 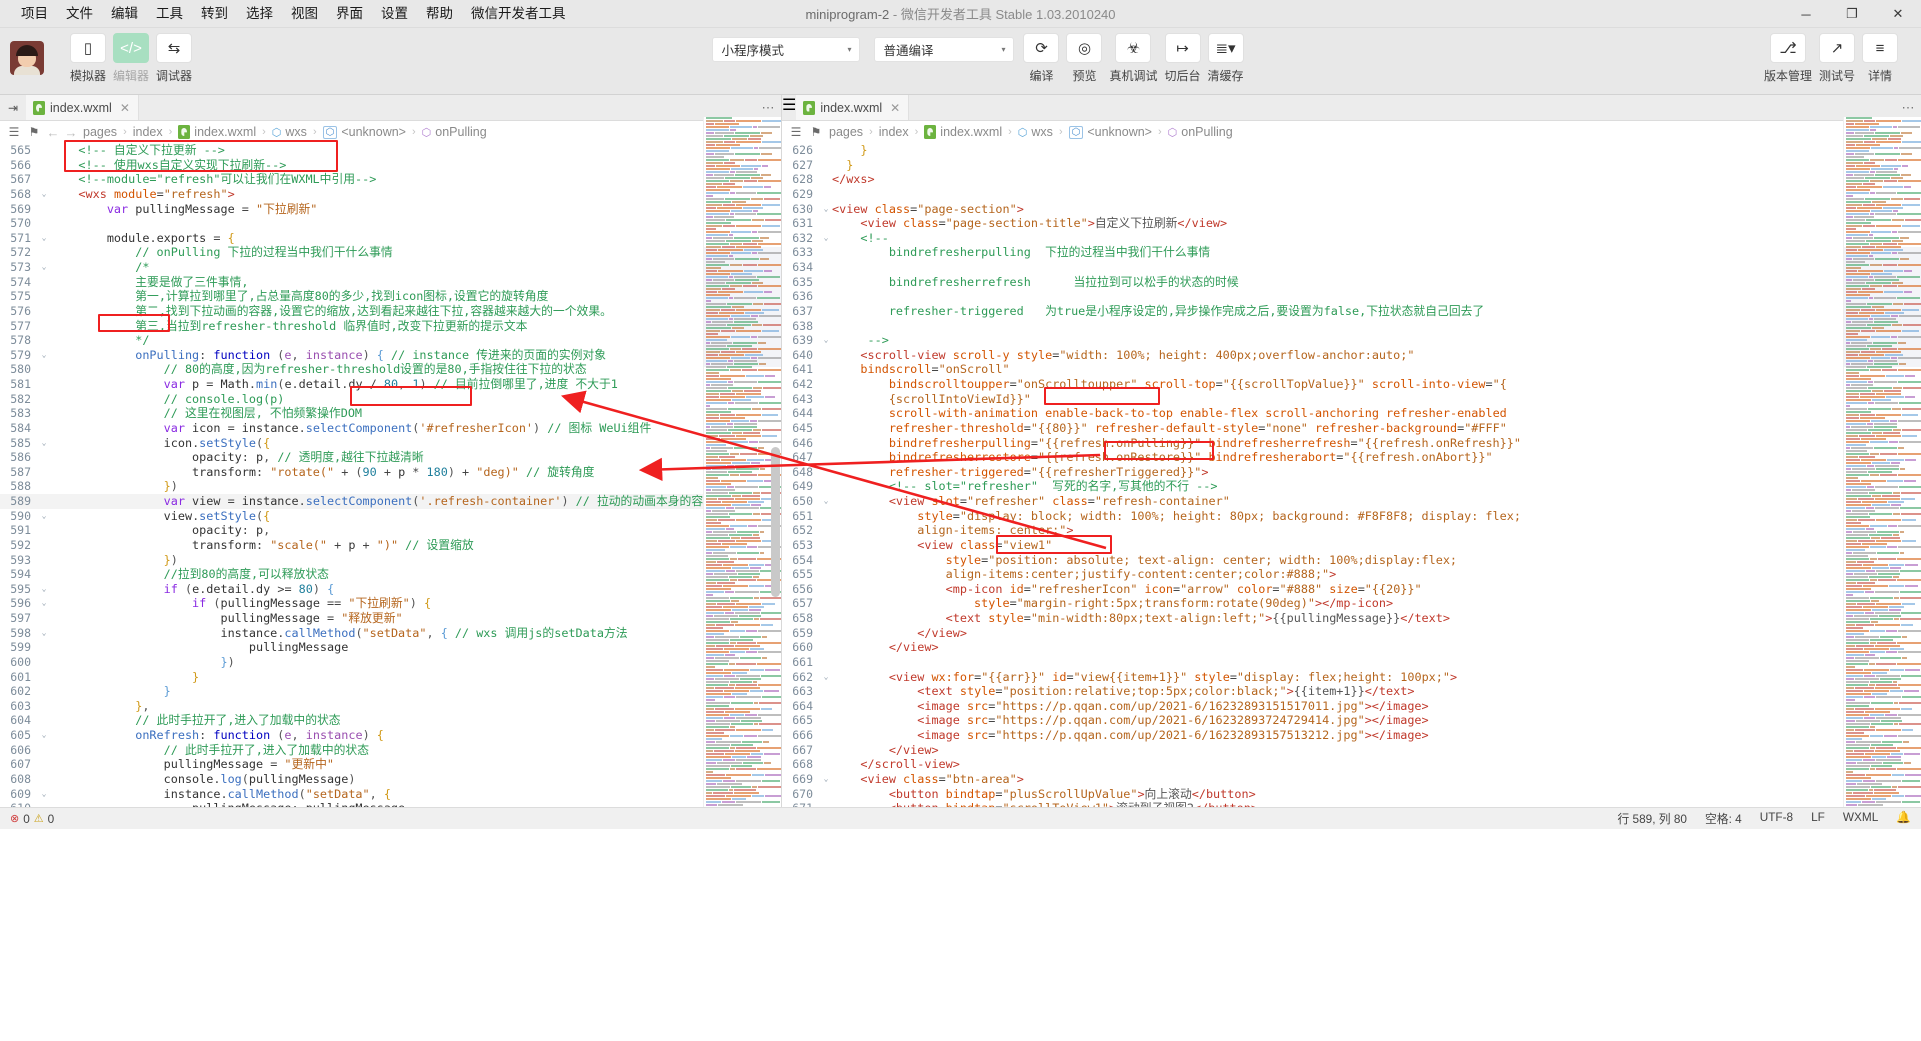 I want to click on breadcrumb-segment: index, so click(x=148, y=132).